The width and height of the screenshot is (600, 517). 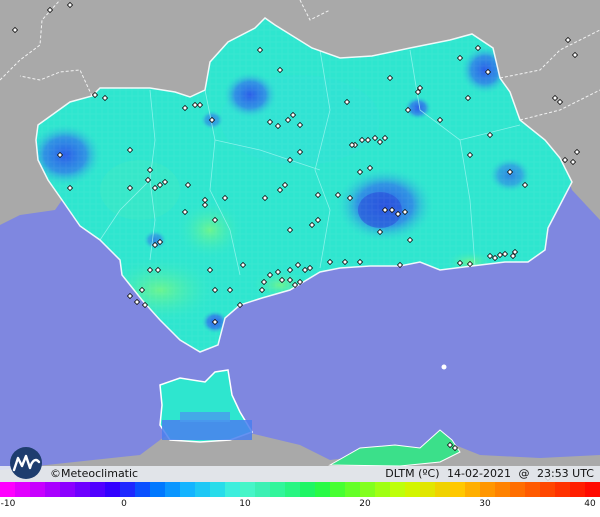 I want to click on meteoclimatic-logo-icon, so click(x=26, y=463).